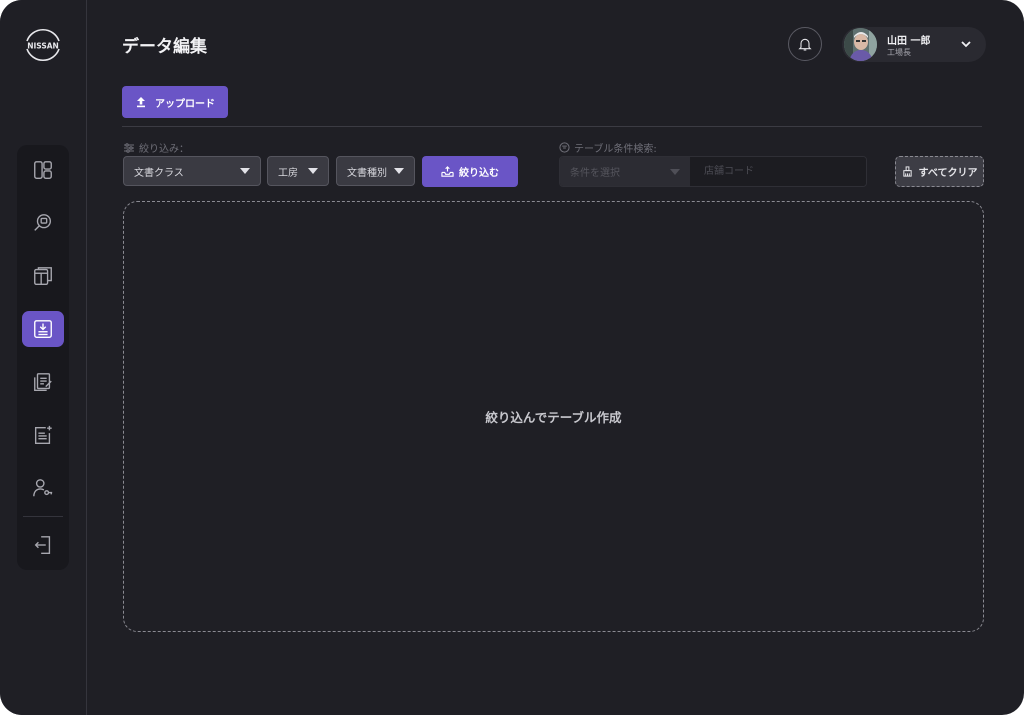 The width and height of the screenshot is (1024, 715). I want to click on nav-documents, so click(43, 382).